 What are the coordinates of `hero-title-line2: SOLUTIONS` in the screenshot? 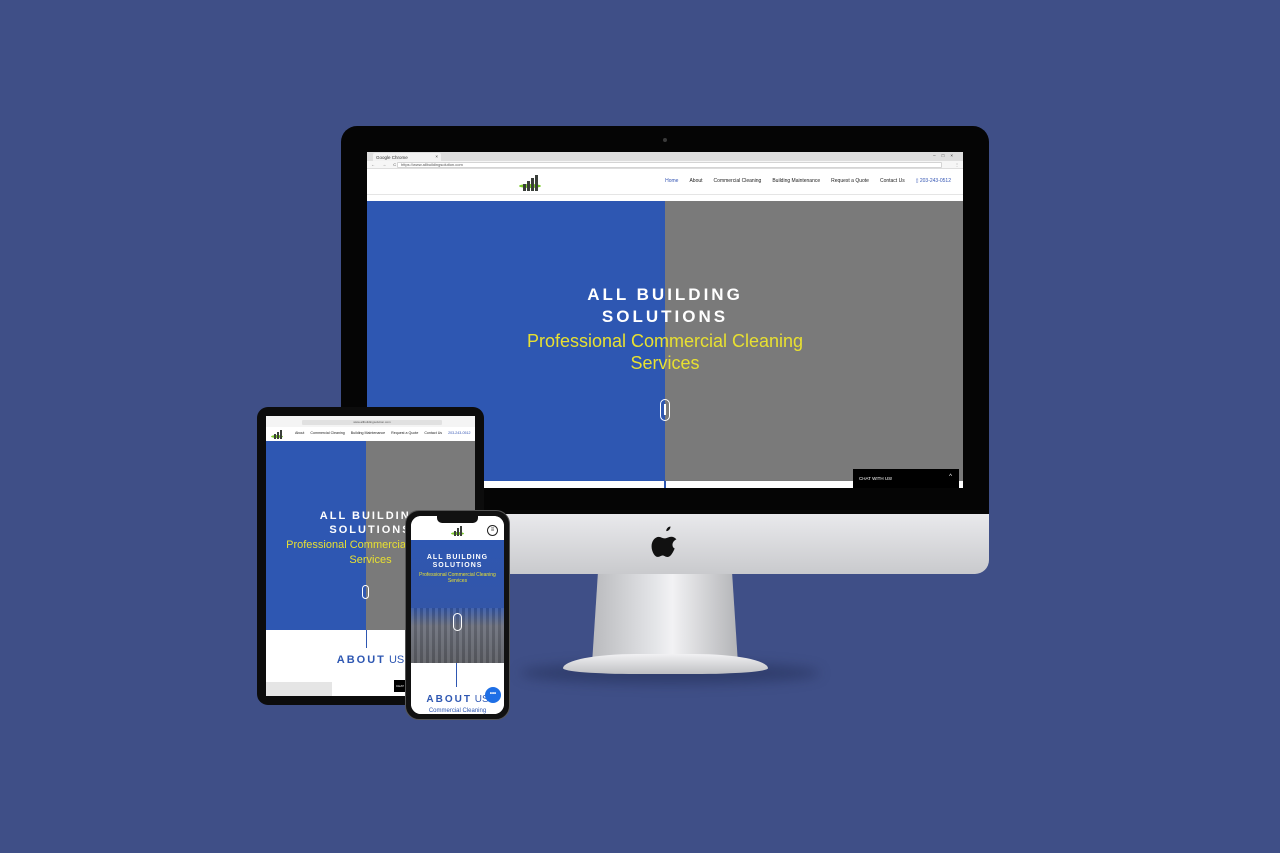 It's located at (665, 316).